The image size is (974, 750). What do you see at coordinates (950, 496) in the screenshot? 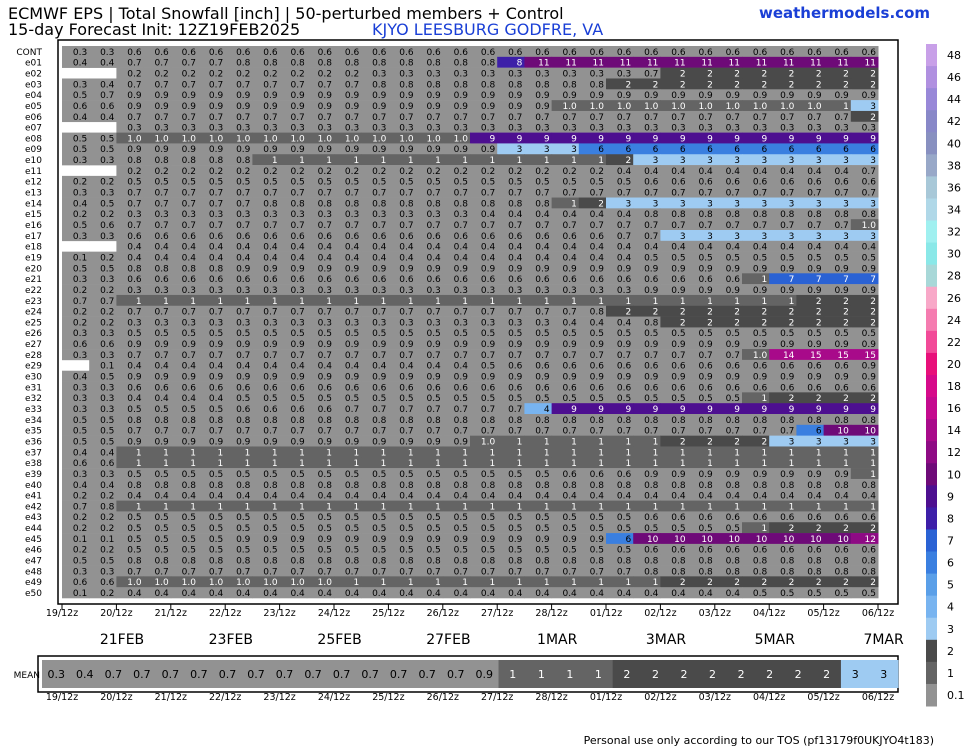
I see `colorbar-tick-label: 9` at bounding box center [950, 496].